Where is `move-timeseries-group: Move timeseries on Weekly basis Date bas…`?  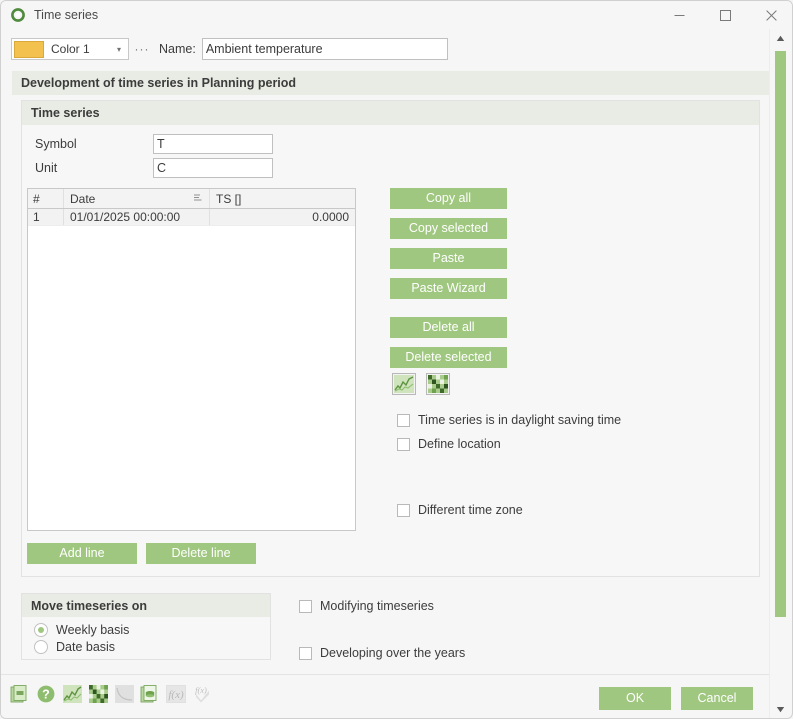 move-timeseries-group: Move timeseries on Weekly basis Date bas… is located at coordinates (146, 626).